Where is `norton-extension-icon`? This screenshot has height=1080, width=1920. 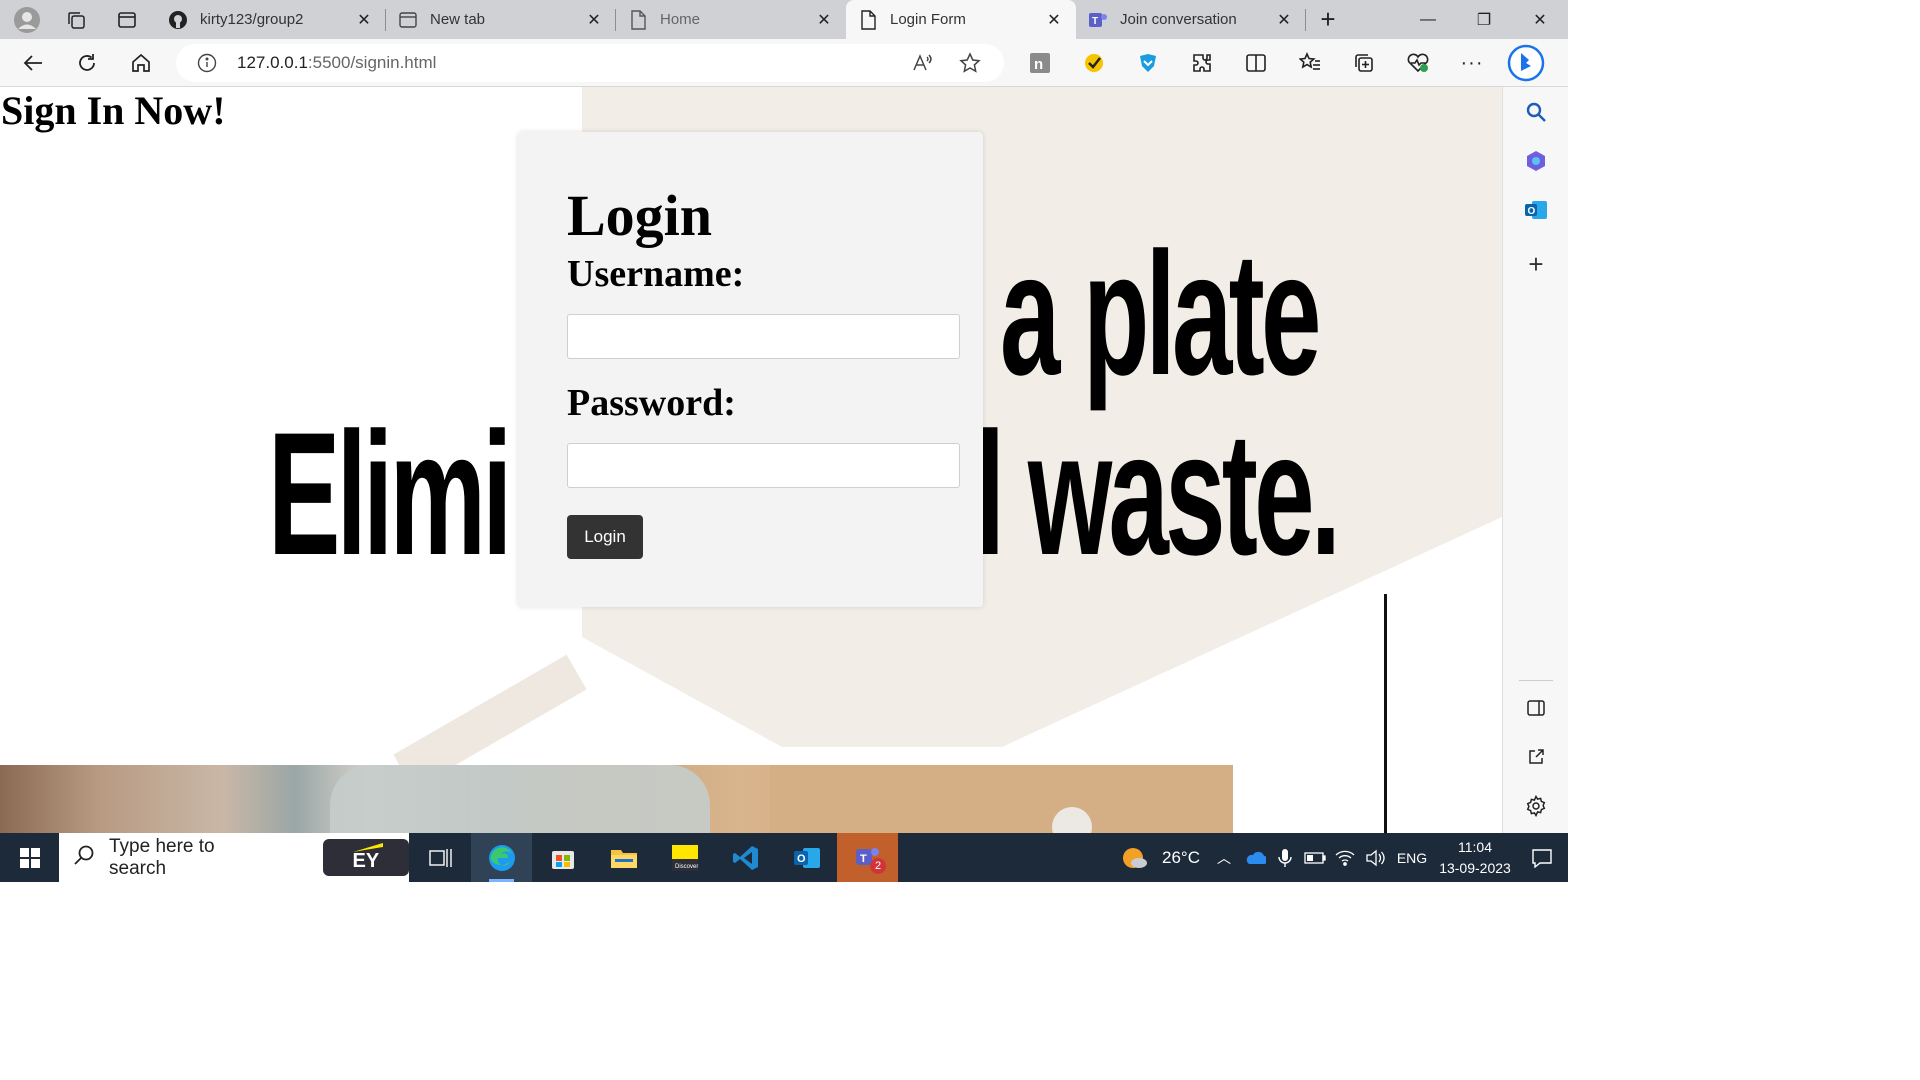
norton-extension-icon is located at coordinates (1094, 63).